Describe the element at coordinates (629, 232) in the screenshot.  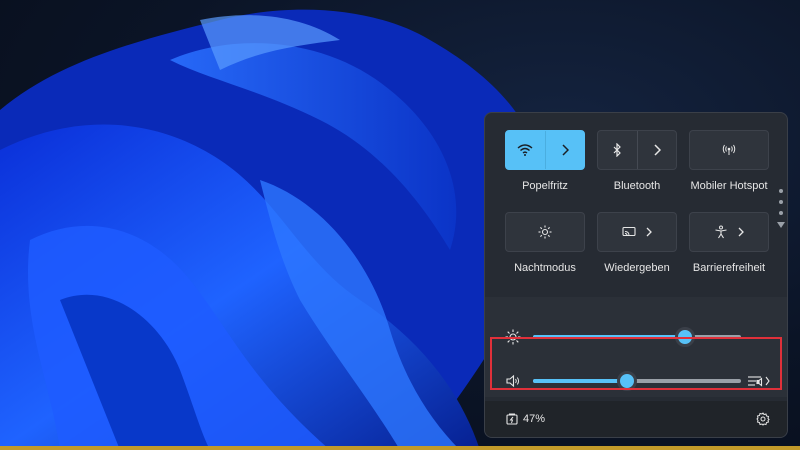
I see `cast-icon` at that location.